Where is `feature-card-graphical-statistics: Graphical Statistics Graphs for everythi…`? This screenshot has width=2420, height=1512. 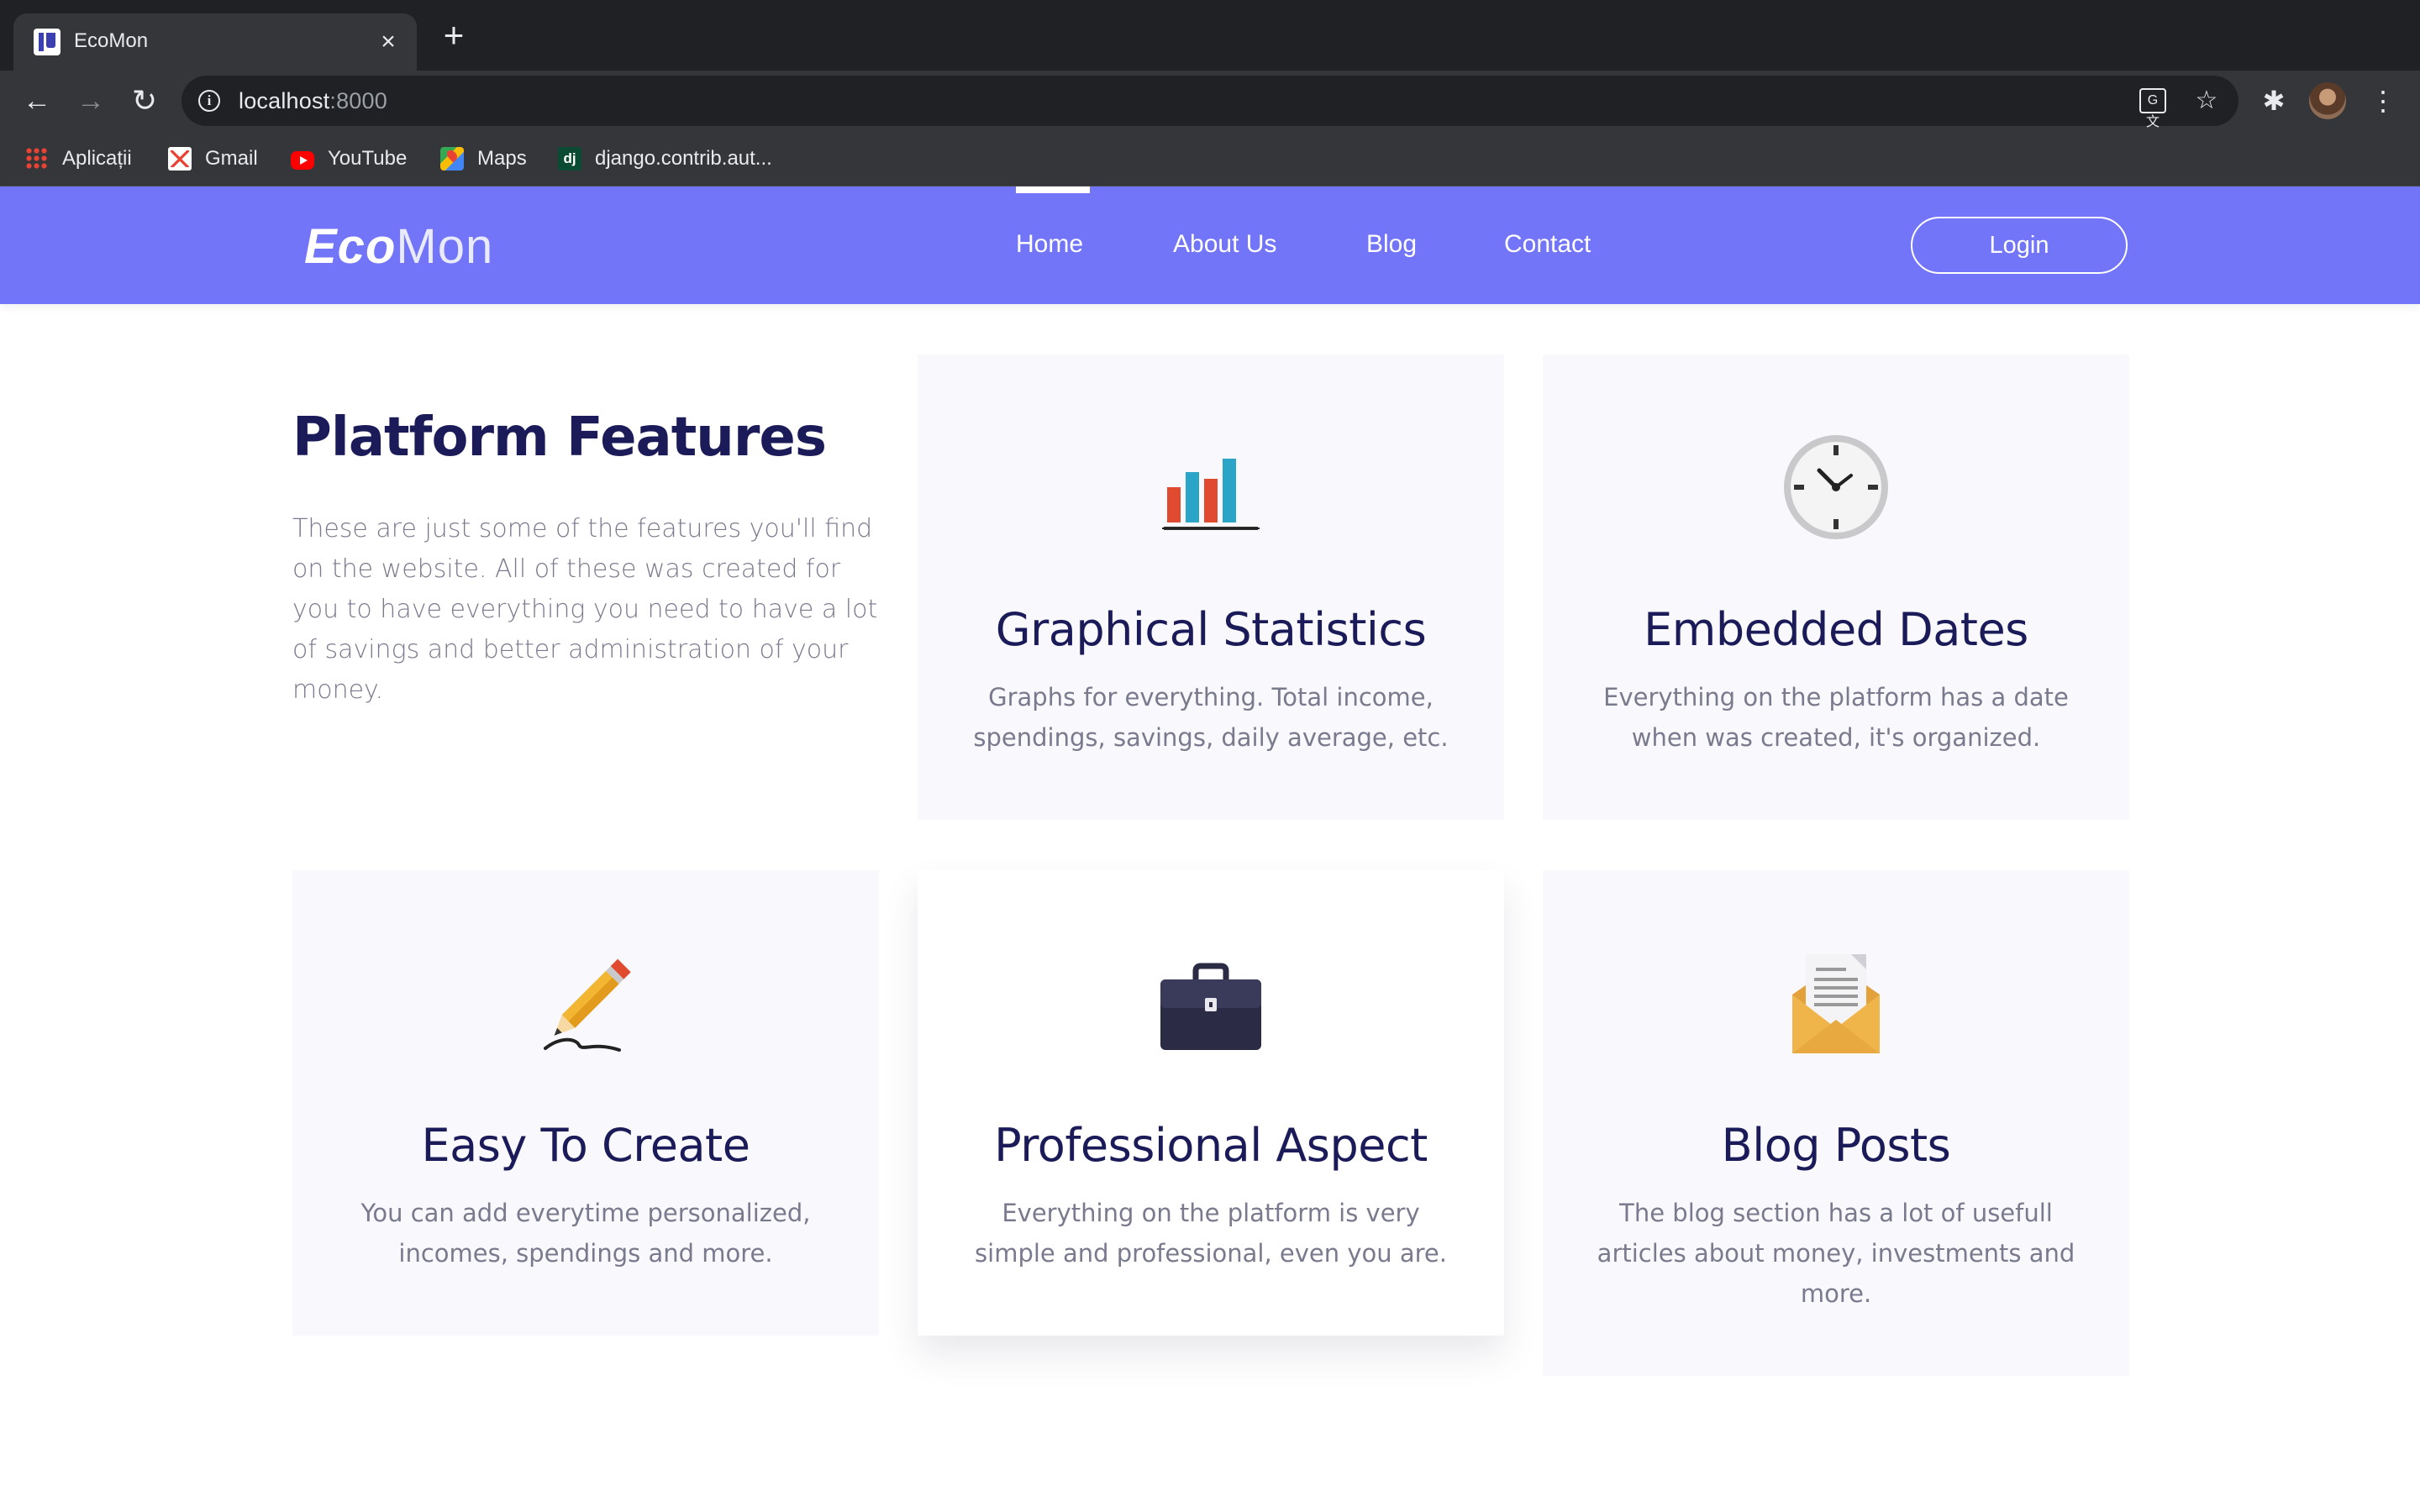 feature-card-graphical-statistics: Graphical Statistics Graphs for everythi… is located at coordinates (1211, 587).